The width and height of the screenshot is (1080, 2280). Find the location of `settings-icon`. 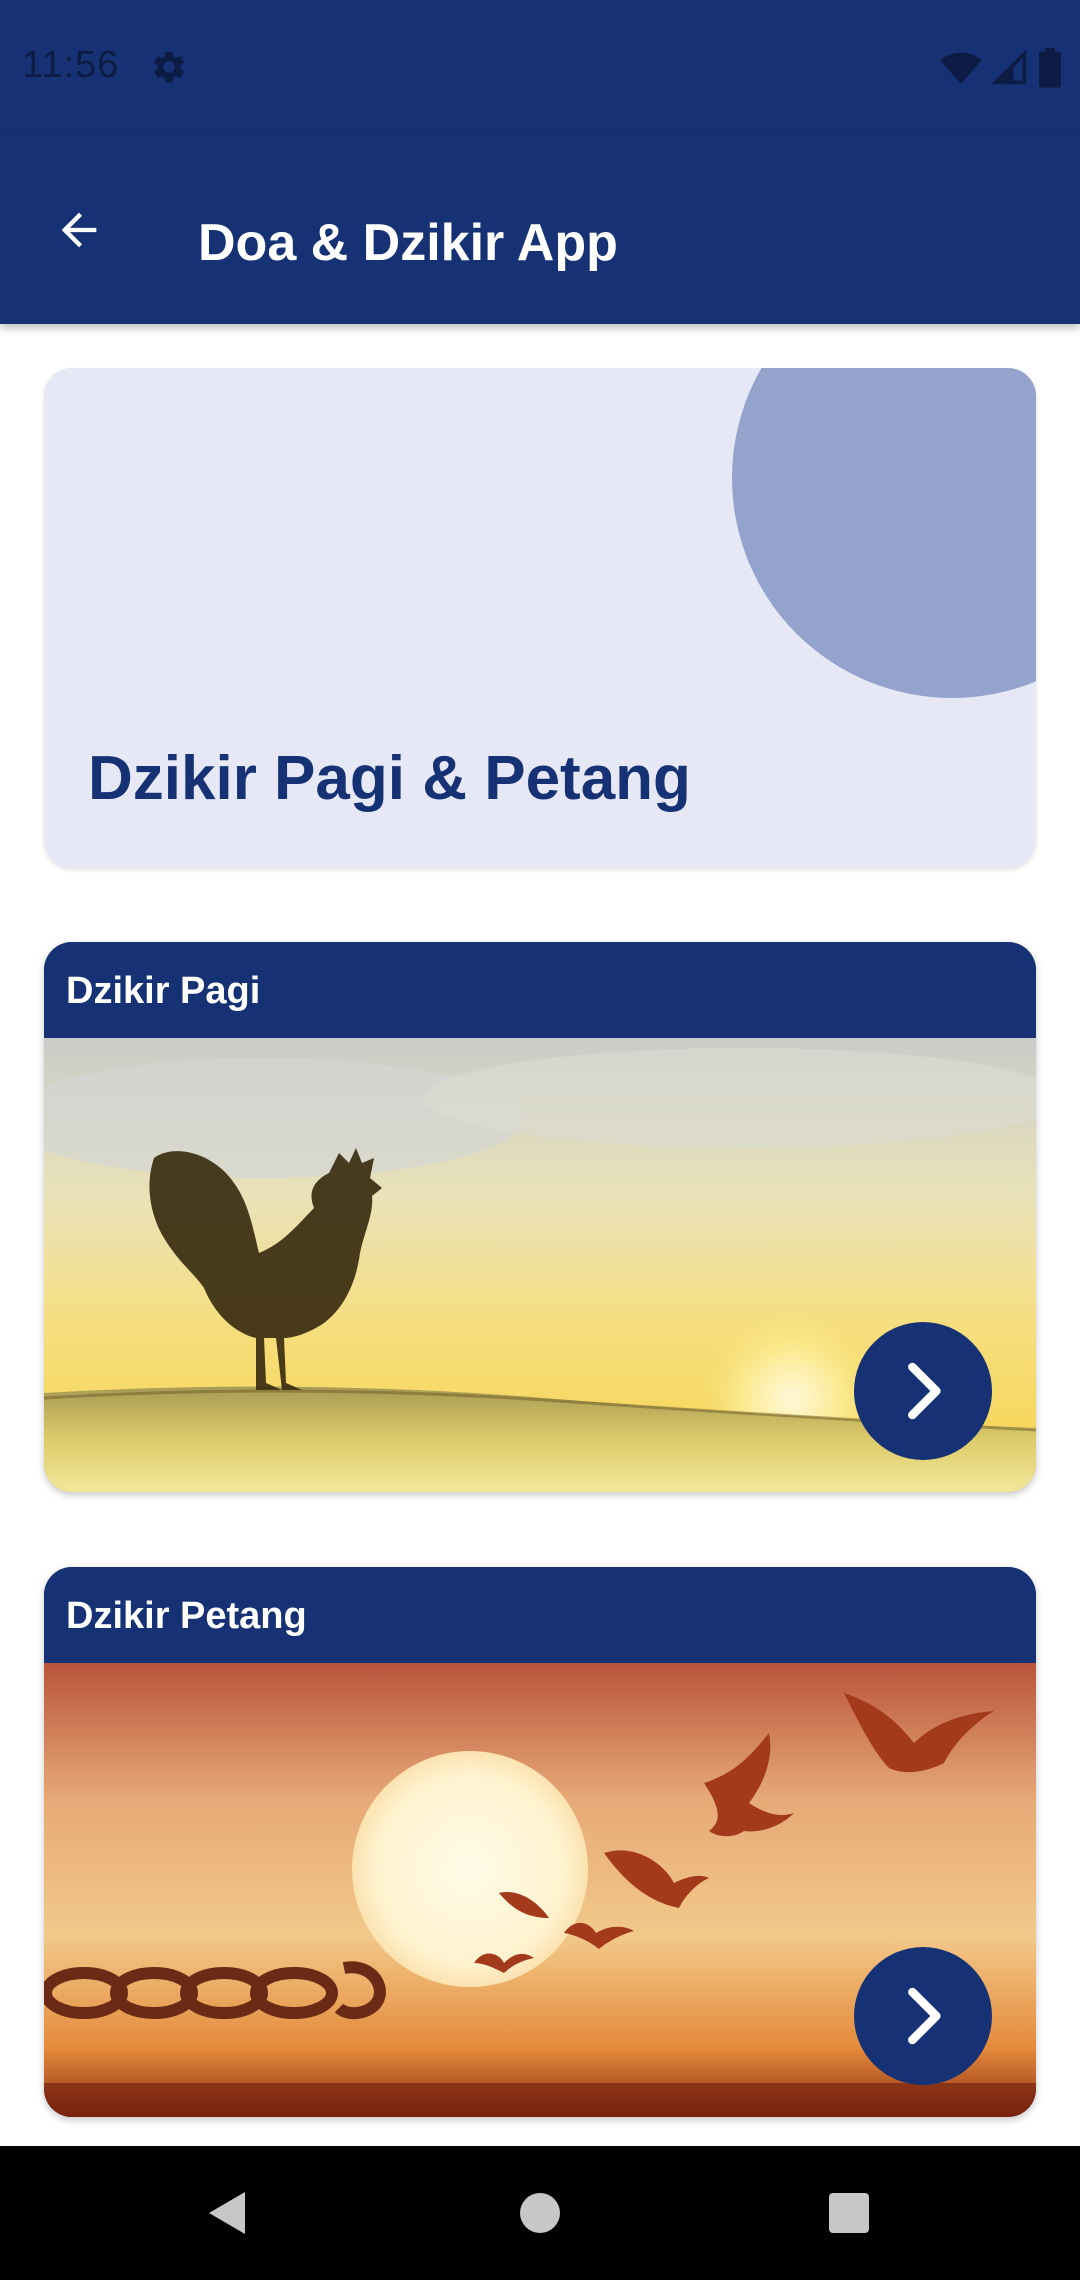

settings-icon is located at coordinates (169, 67).